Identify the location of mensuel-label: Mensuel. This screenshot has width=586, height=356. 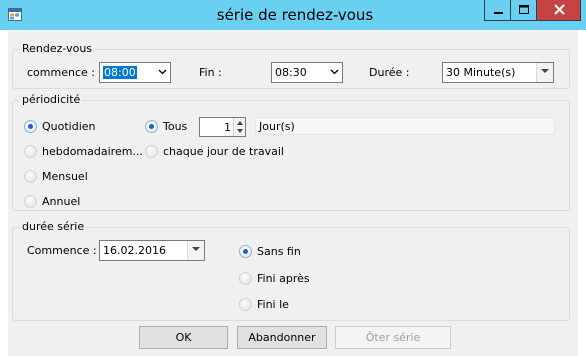
(65, 176).